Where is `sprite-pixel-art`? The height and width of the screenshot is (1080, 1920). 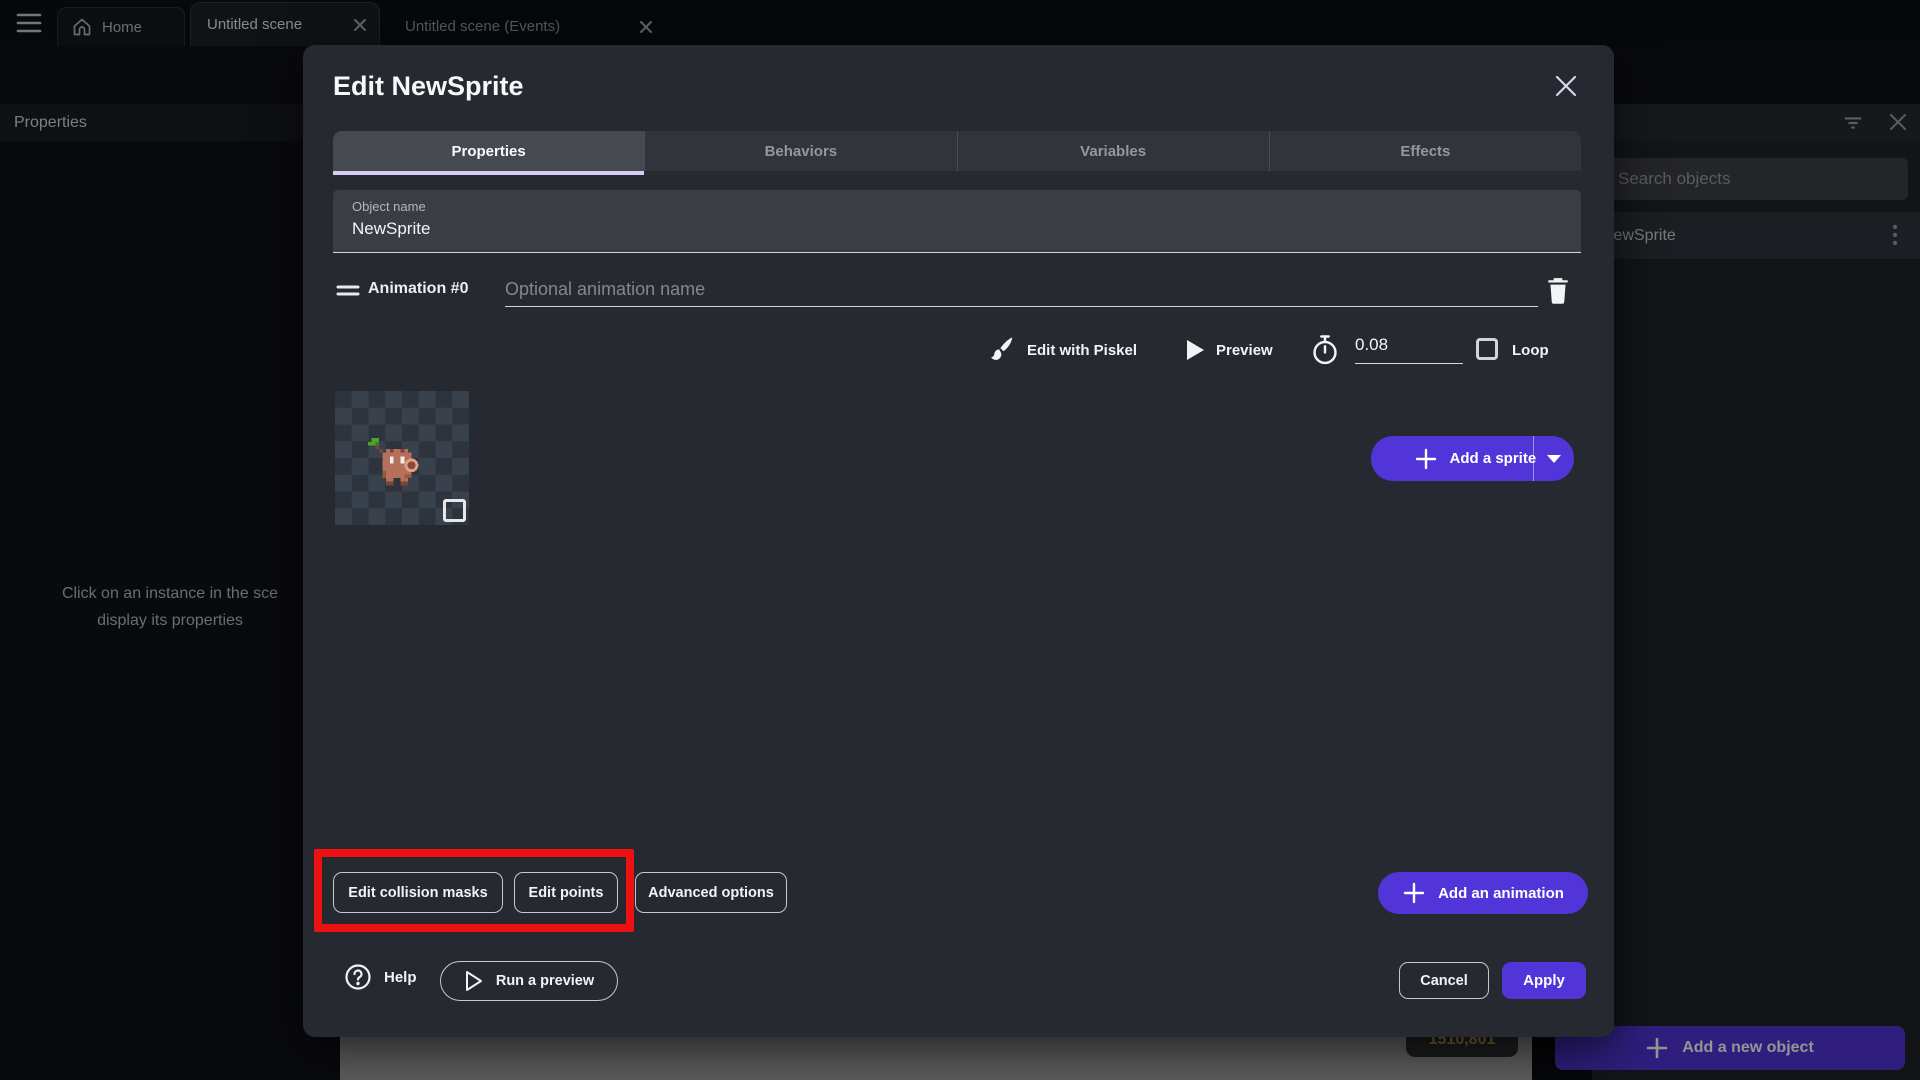
sprite-pixel-art is located at coordinates (393, 462).